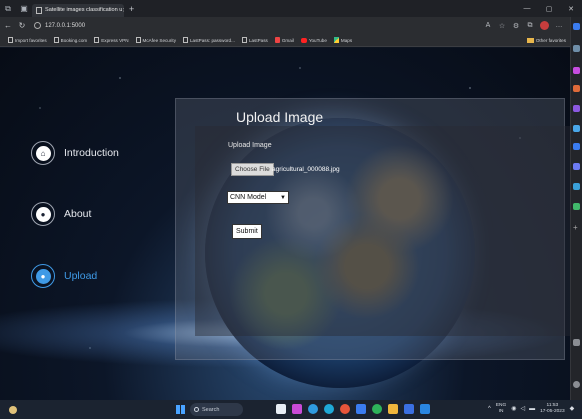 This screenshot has height=419, width=582. Describe the element at coordinates (409, 409) in the screenshot. I see `mail-app-icon` at that location.